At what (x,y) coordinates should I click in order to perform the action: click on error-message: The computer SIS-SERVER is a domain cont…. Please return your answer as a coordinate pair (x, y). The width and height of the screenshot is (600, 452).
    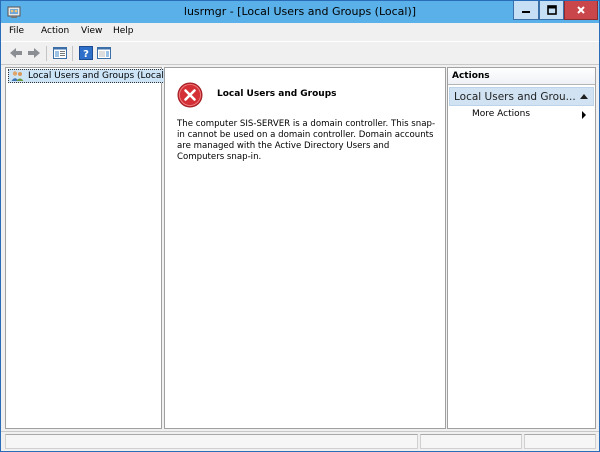
    Looking at the image, I should click on (306, 140).